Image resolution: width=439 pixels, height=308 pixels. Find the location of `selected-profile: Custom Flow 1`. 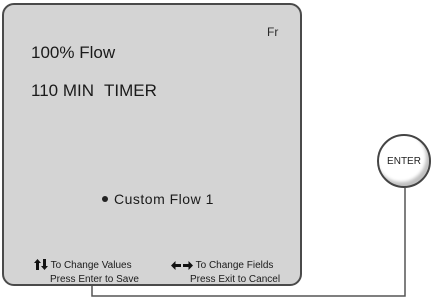

selected-profile: Custom Flow 1 is located at coordinates (158, 199).